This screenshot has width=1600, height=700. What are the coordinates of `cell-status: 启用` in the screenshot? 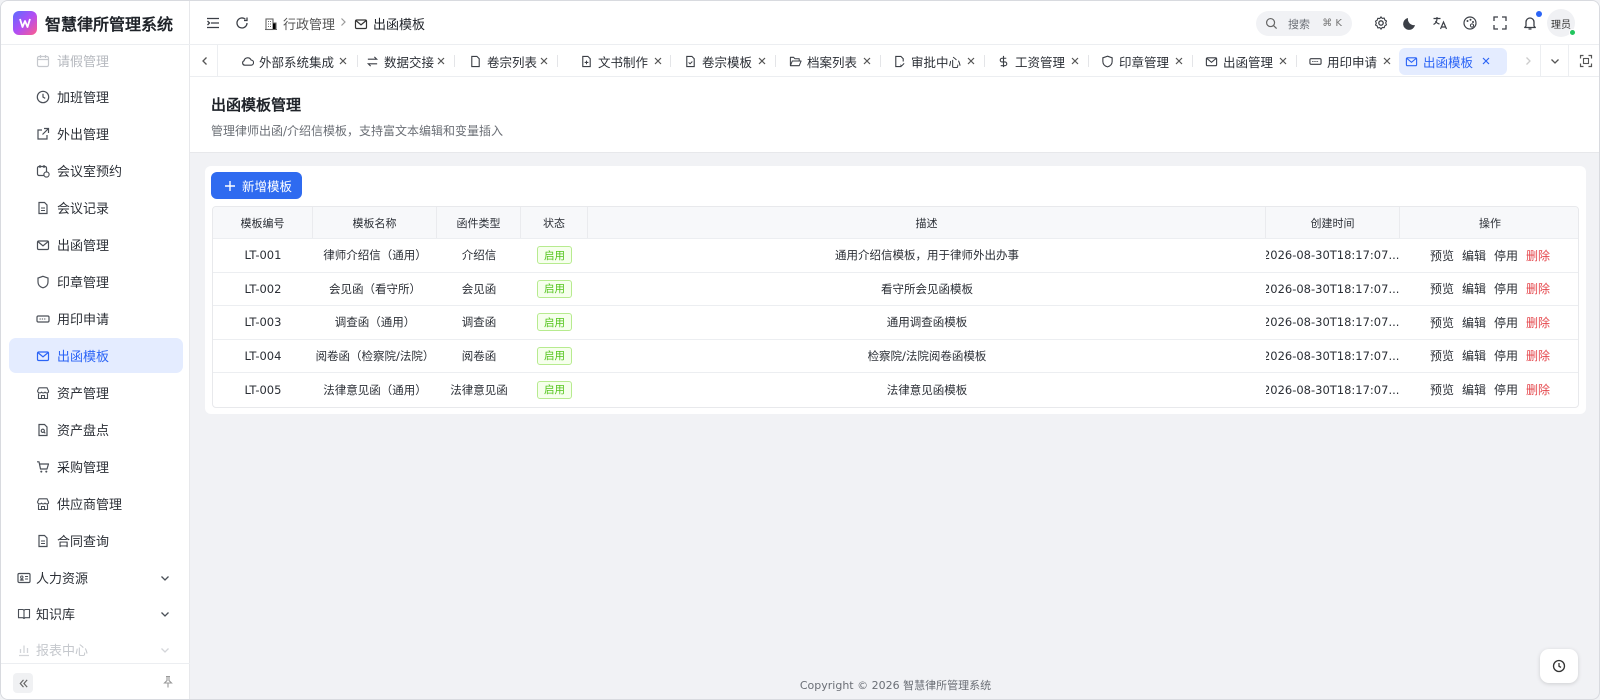 It's located at (554, 289).